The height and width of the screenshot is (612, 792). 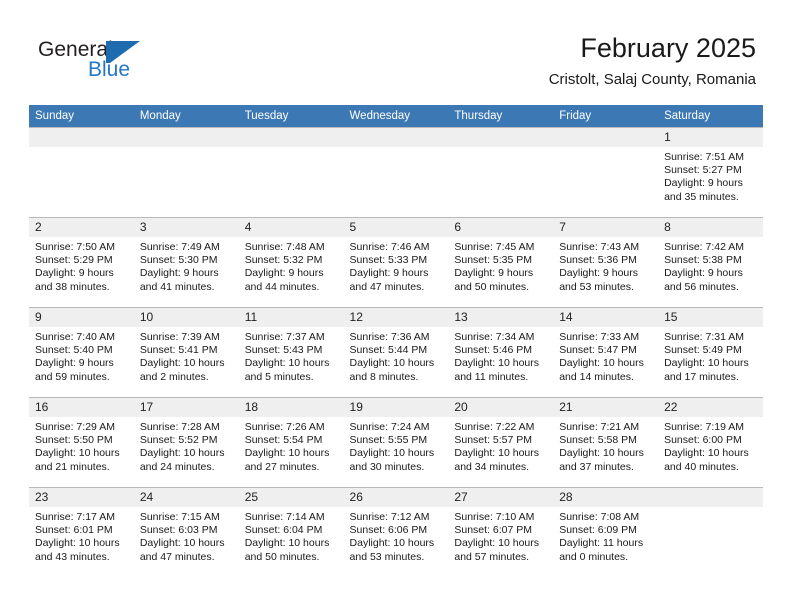 I want to click on weekday-header-friday: Friday, so click(x=606, y=116).